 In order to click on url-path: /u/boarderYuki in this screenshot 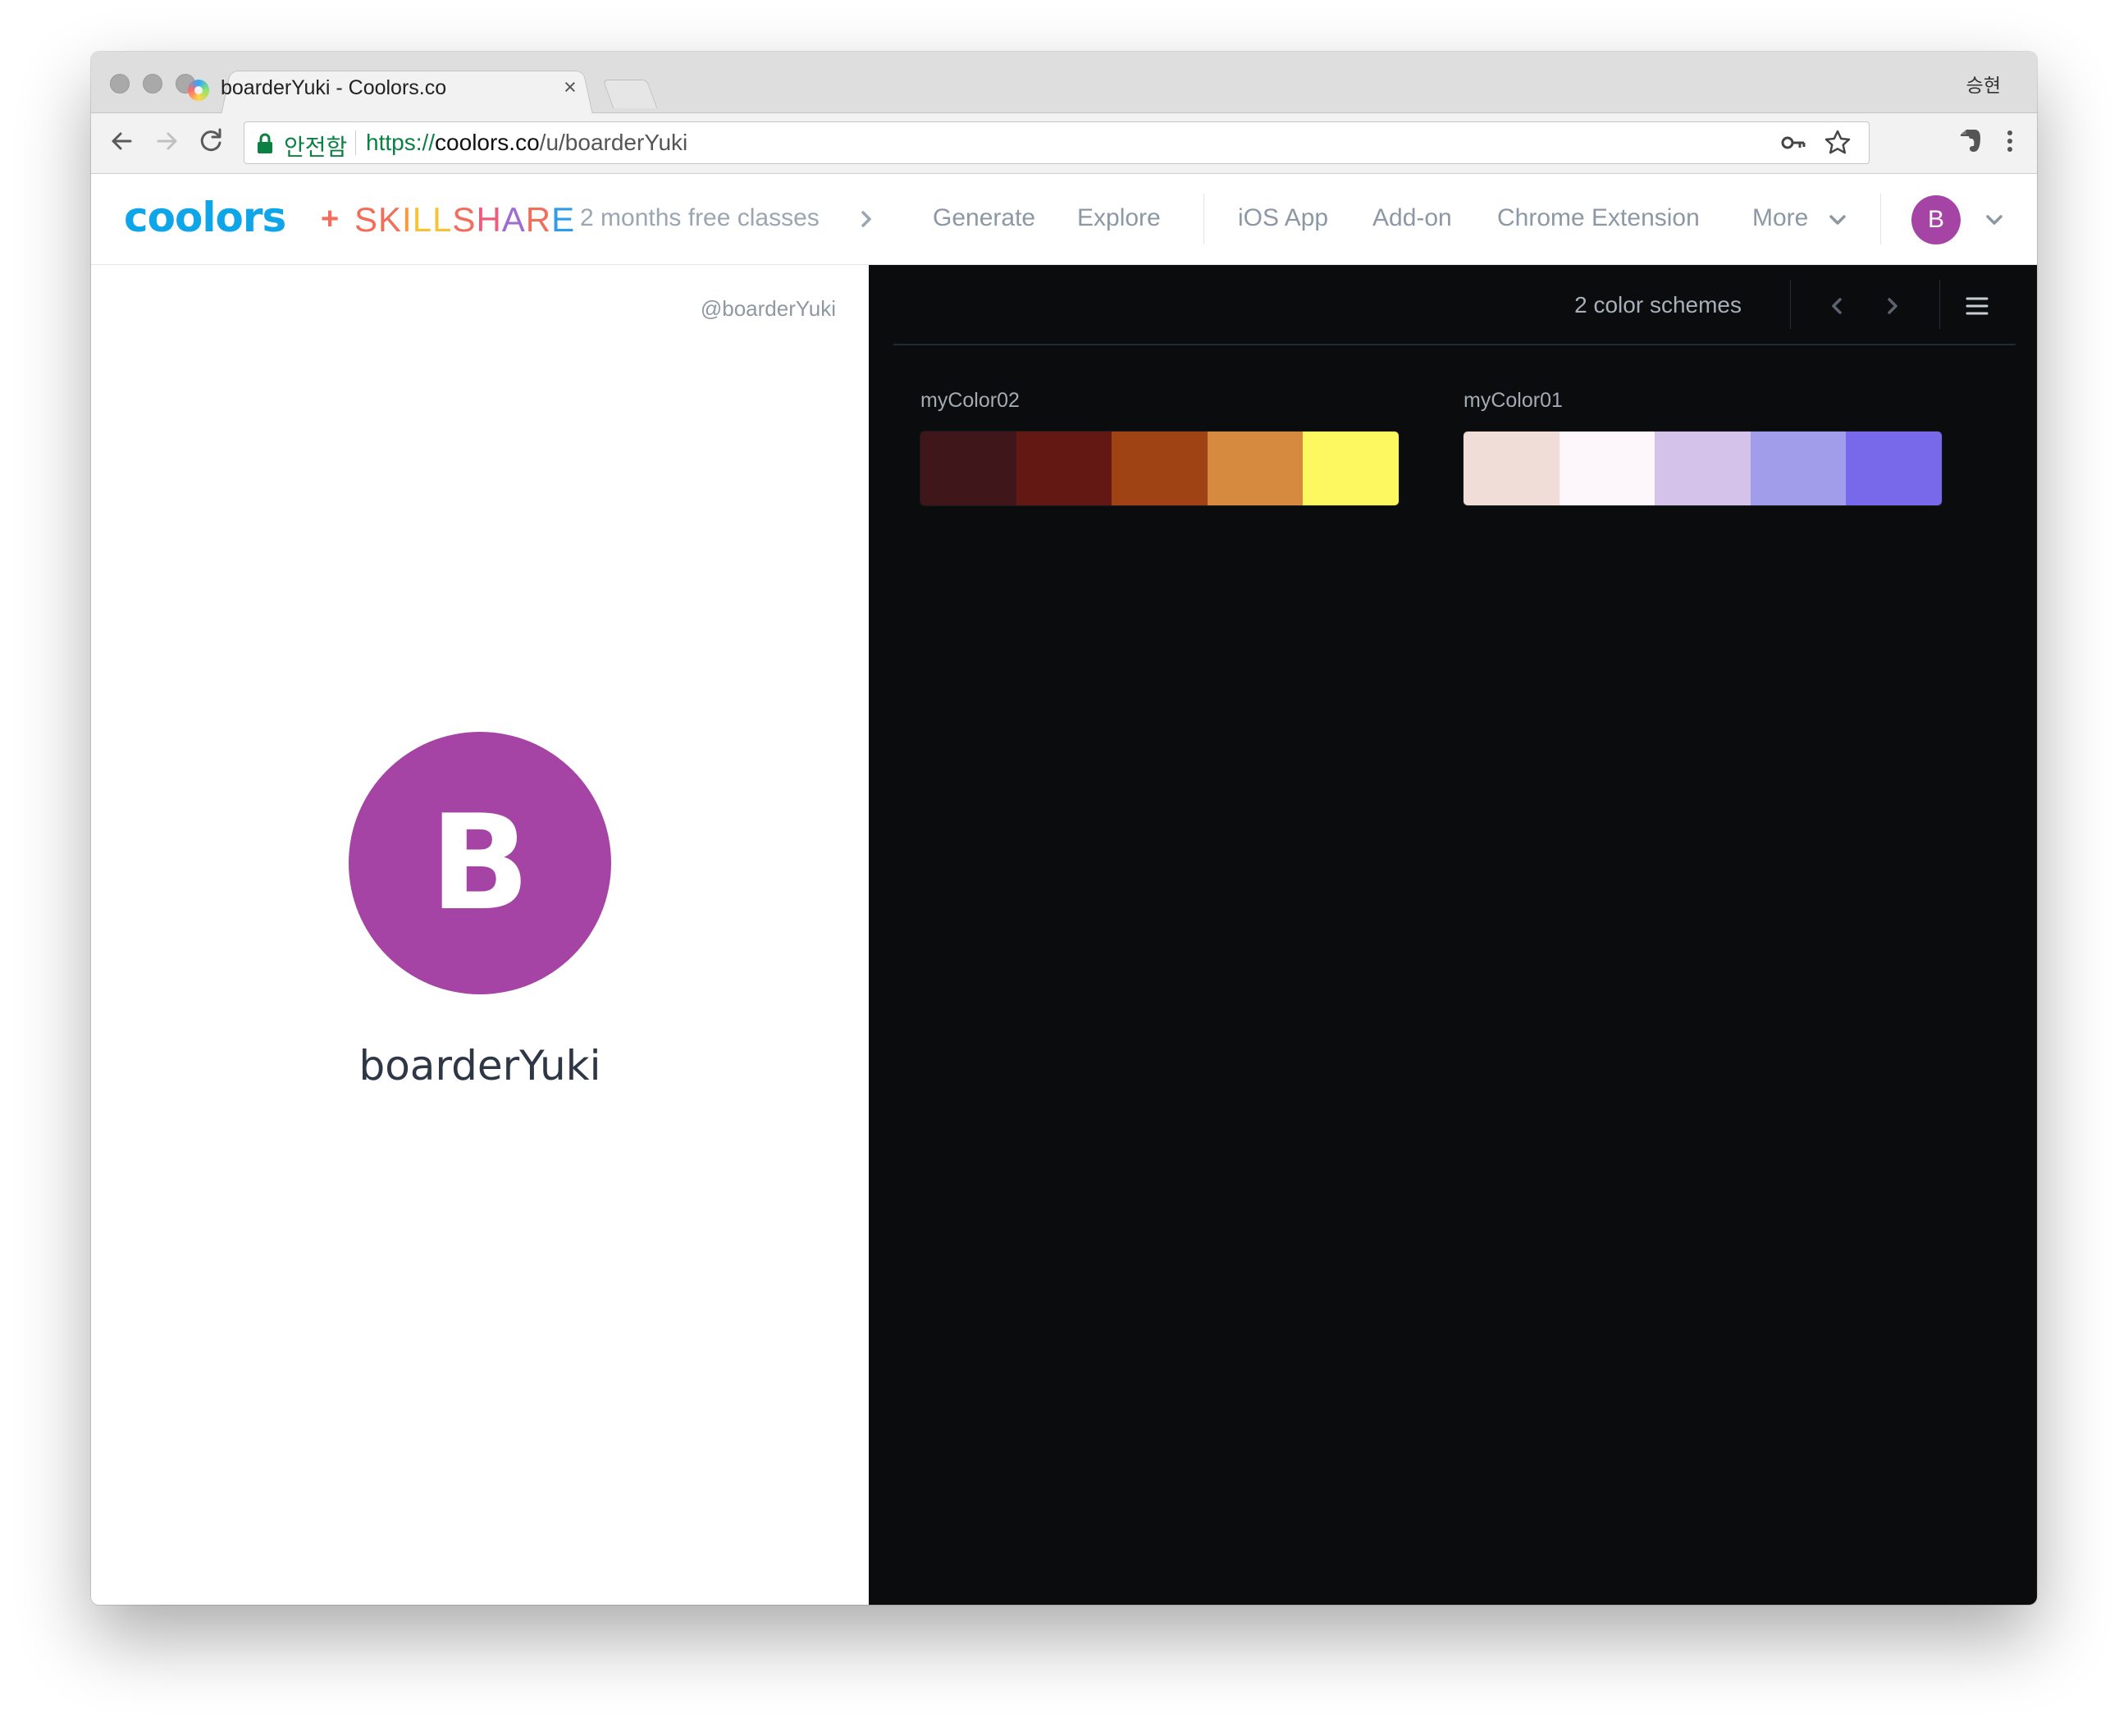, I will do `click(613, 142)`.